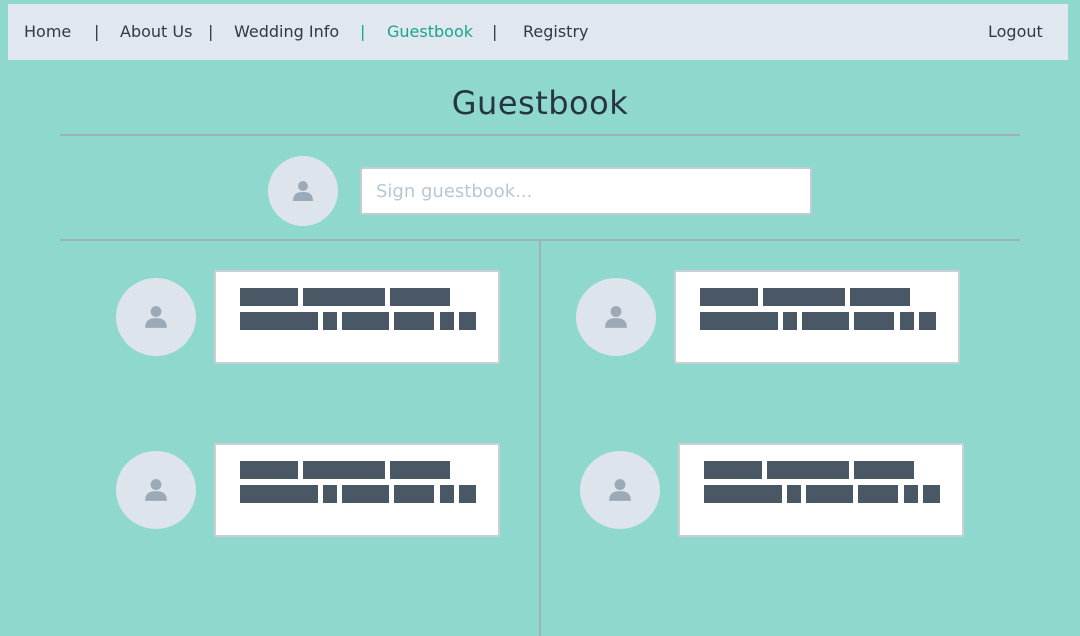 This screenshot has width=1080, height=636. Describe the element at coordinates (556, 31) in the screenshot. I see `nav-registry: Registry` at that location.